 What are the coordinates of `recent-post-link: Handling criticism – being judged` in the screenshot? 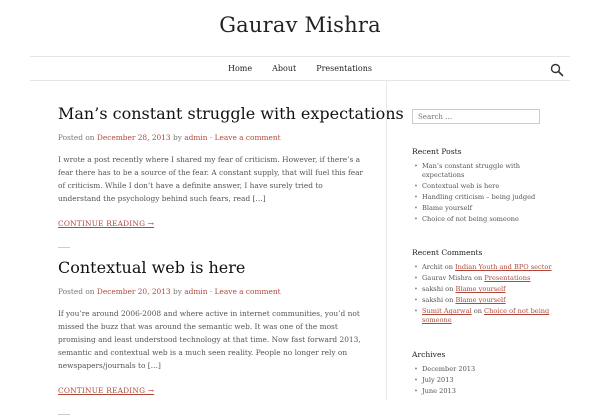 It's located at (478, 197).